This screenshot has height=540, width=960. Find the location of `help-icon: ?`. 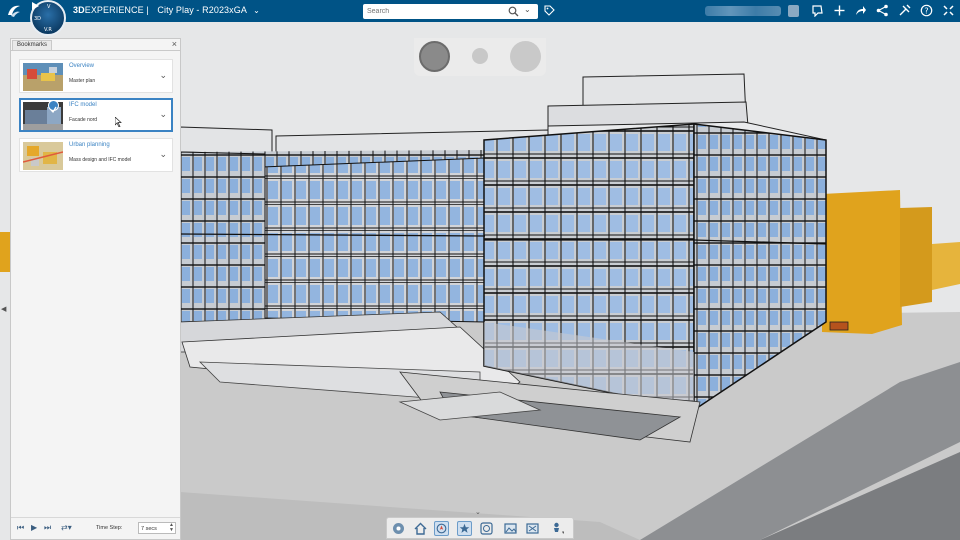

help-icon: ? is located at coordinates (926, 10).